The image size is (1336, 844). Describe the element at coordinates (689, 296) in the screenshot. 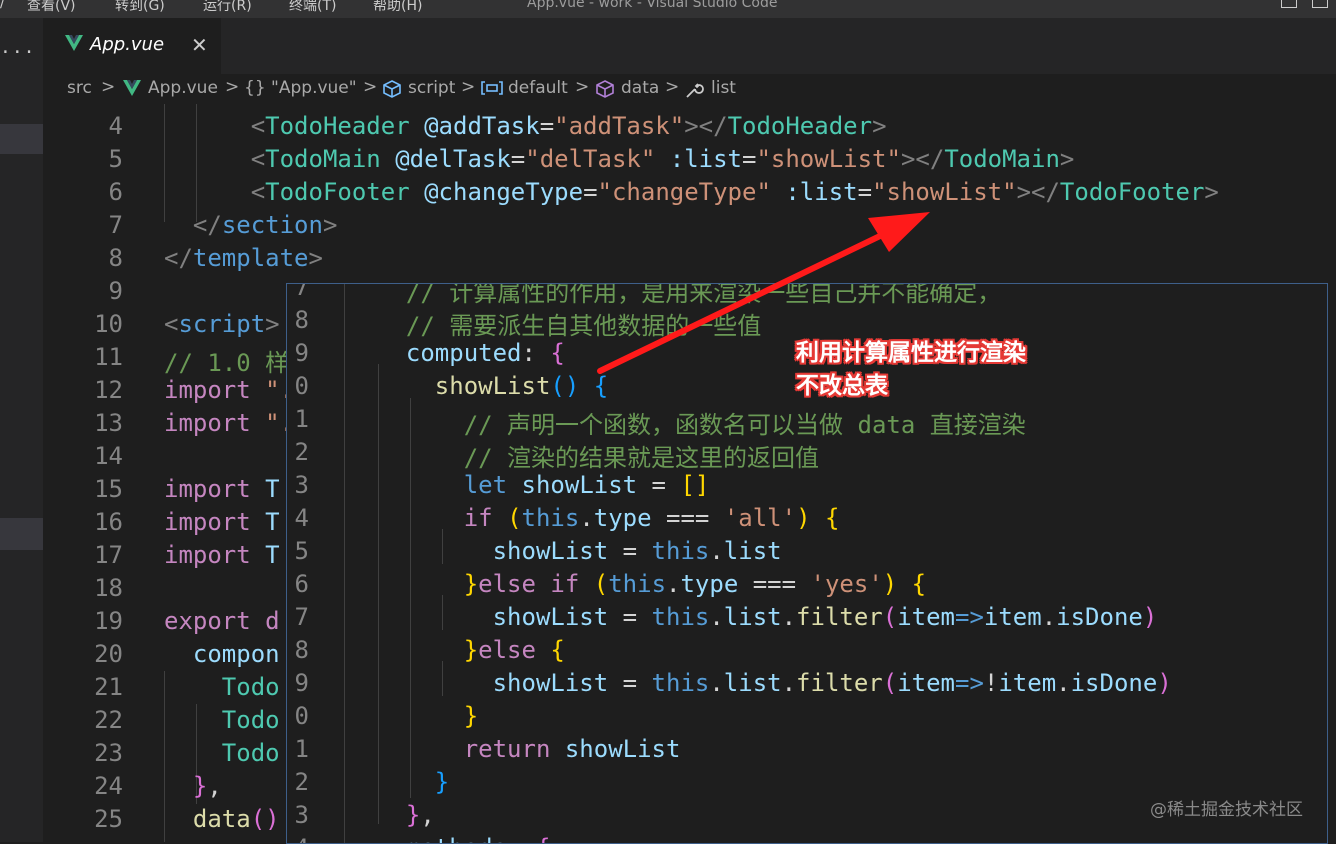

I see `code-line: // 计算属性的作用，是用来渲染一些自己并不能确定，` at that location.